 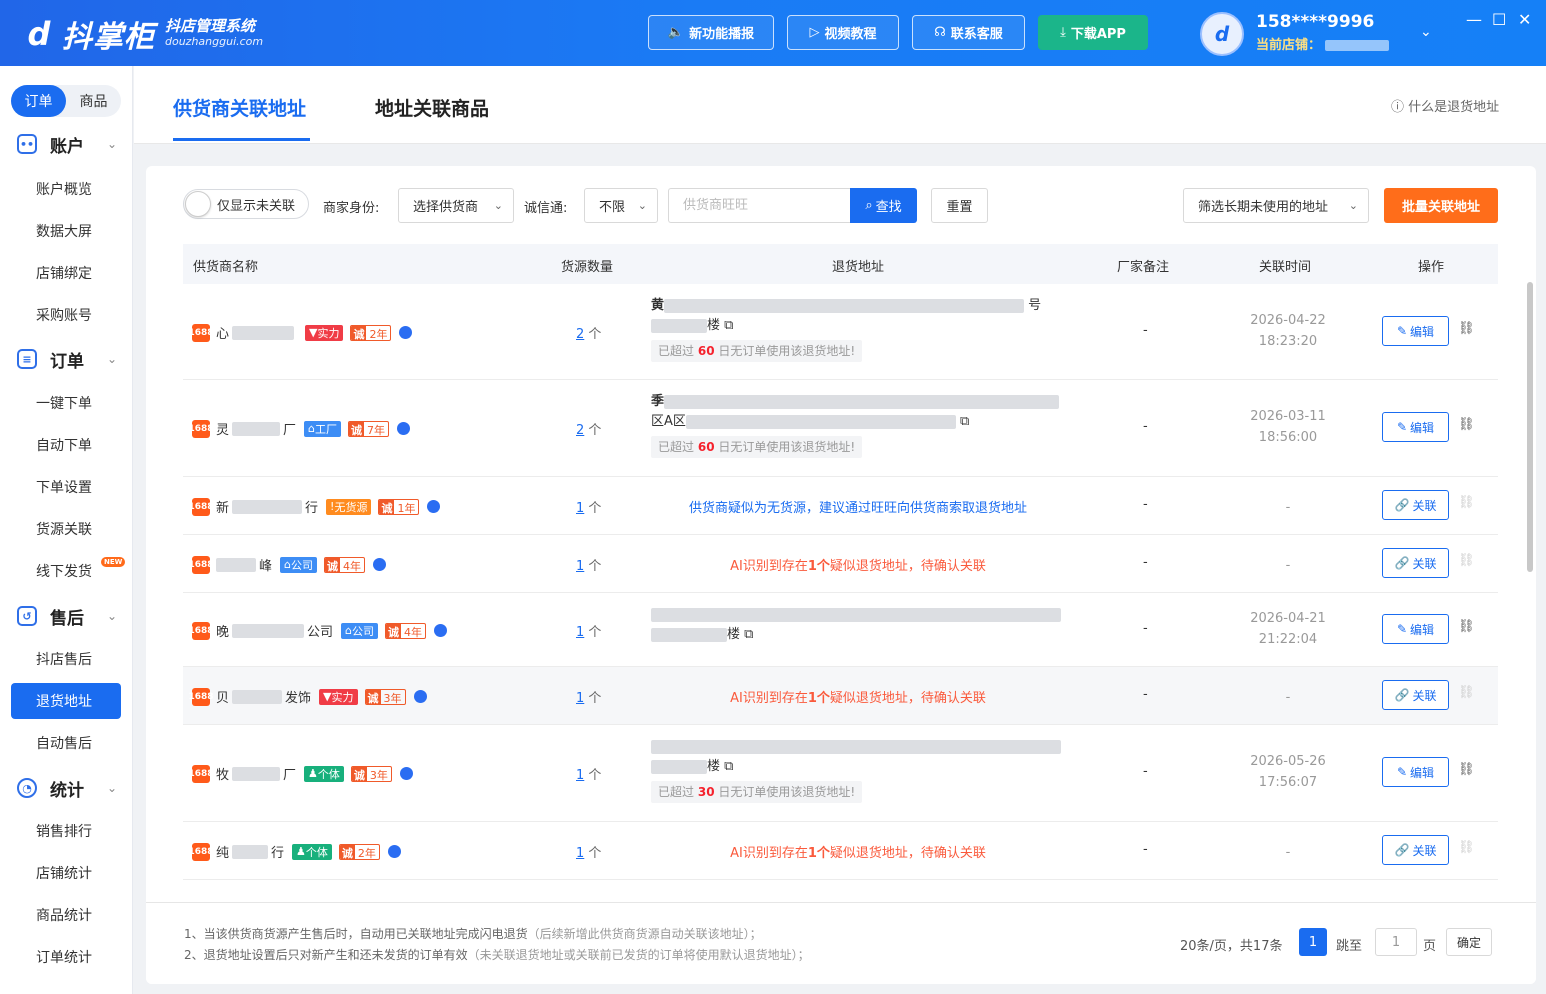 I want to click on supplier-search-input, so click(x=759, y=205).